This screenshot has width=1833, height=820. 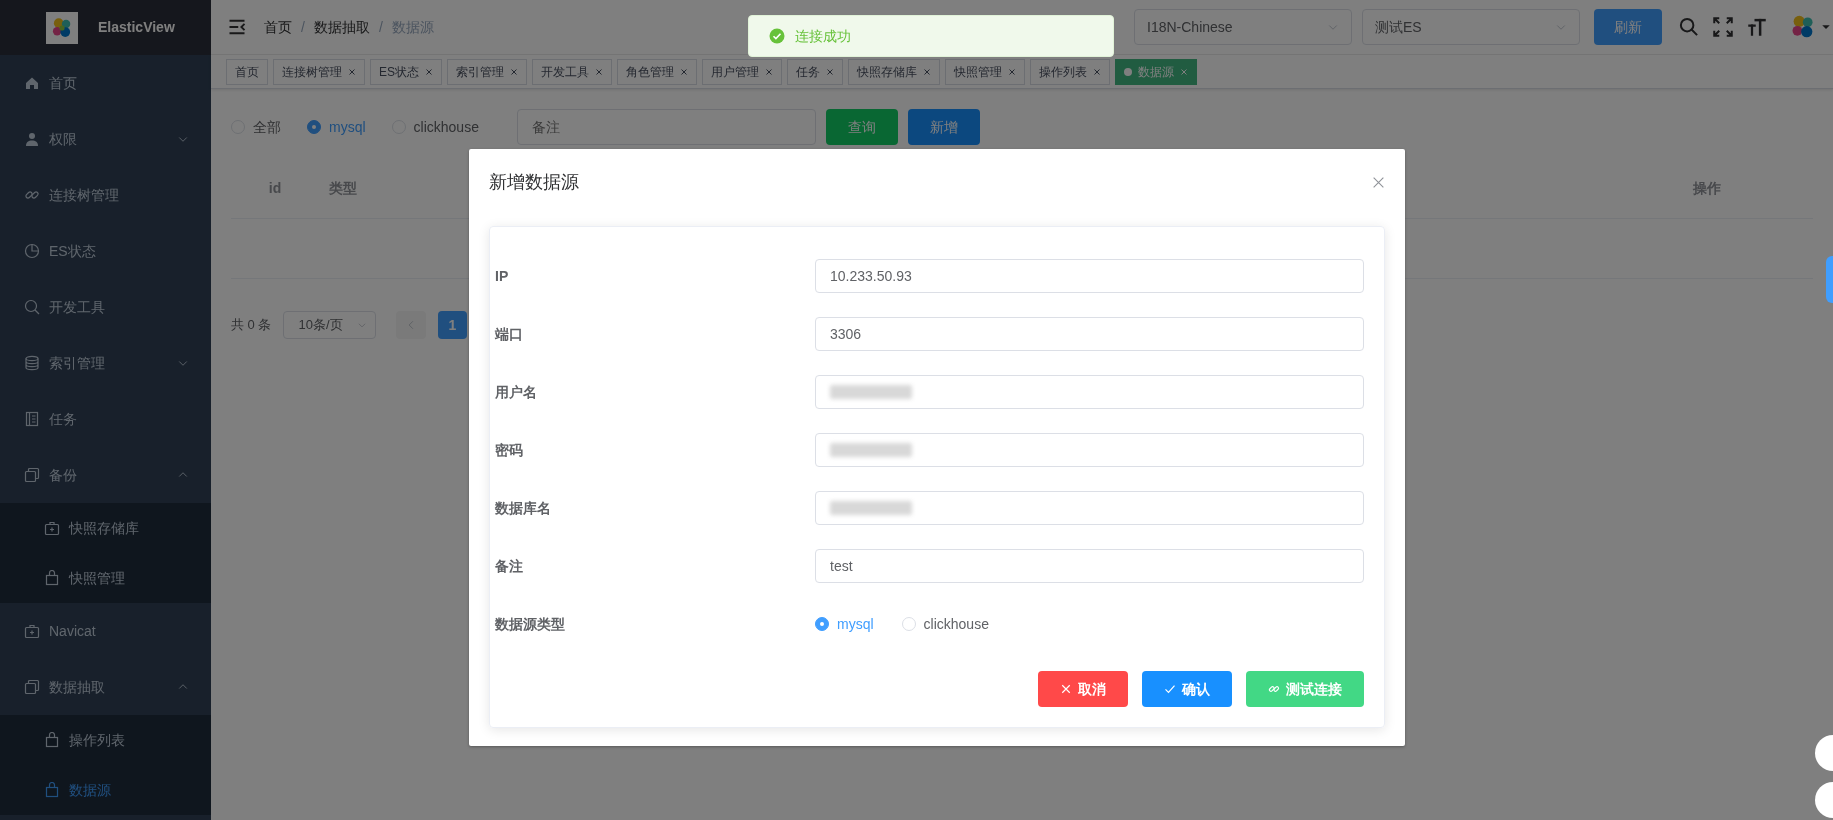 What do you see at coordinates (32, 363) in the screenshot?
I see `database-icon` at bounding box center [32, 363].